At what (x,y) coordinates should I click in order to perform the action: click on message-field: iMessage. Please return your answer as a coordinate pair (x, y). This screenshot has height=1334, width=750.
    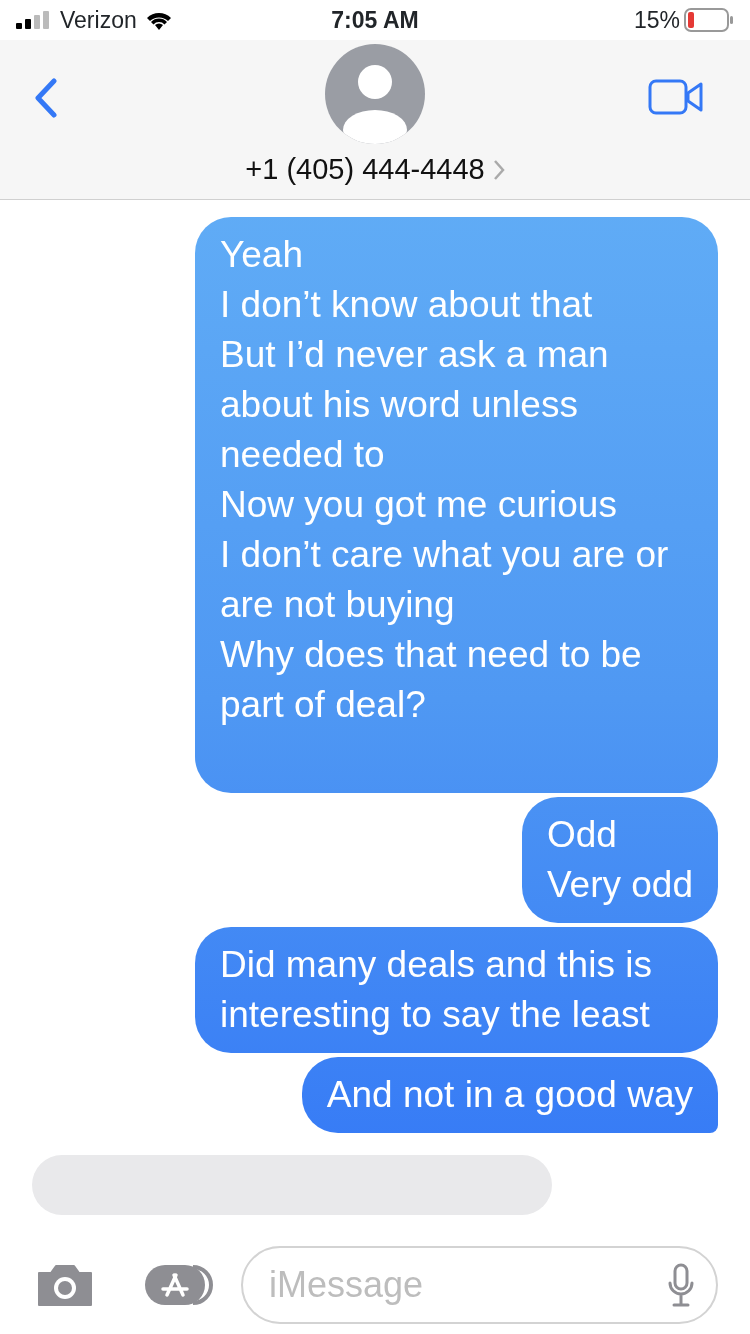
    Looking at the image, I should click on (479, 1285).